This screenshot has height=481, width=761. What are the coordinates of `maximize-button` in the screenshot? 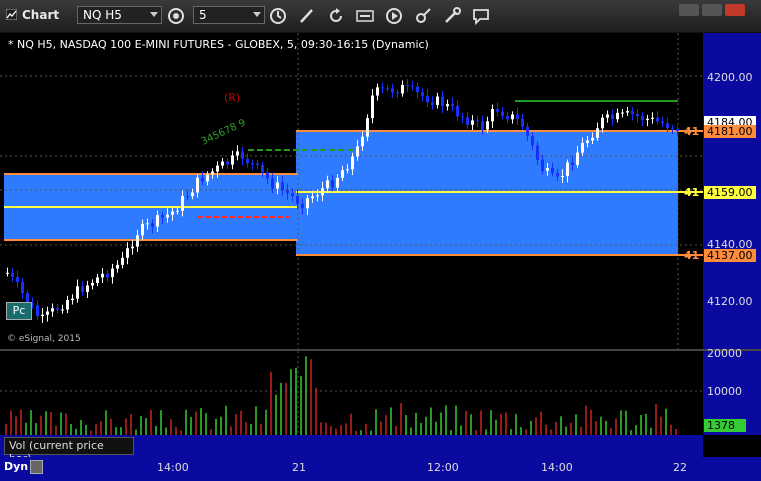 It's located at (712, 10).